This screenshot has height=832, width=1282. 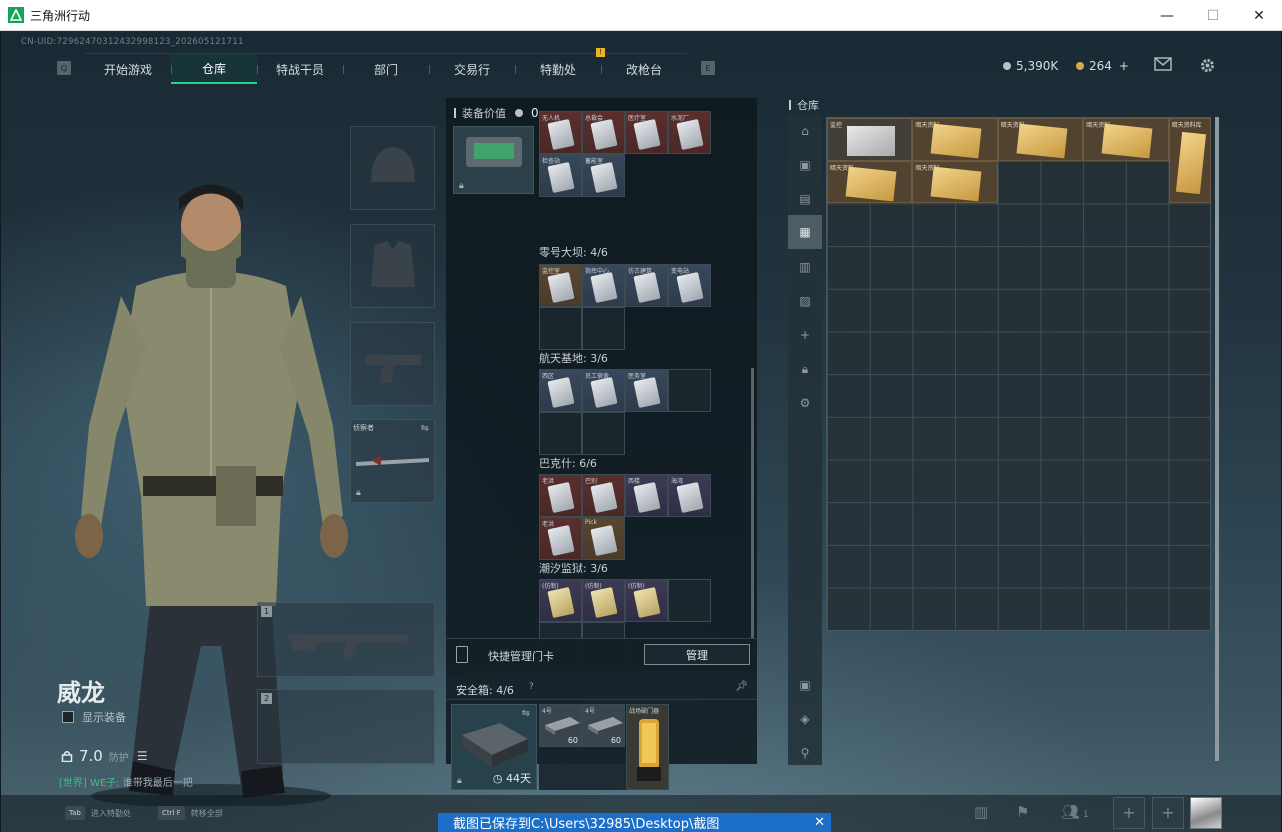 I want to click on keycard-holder-slot: 🔒︎, so click(x=493, y=160).